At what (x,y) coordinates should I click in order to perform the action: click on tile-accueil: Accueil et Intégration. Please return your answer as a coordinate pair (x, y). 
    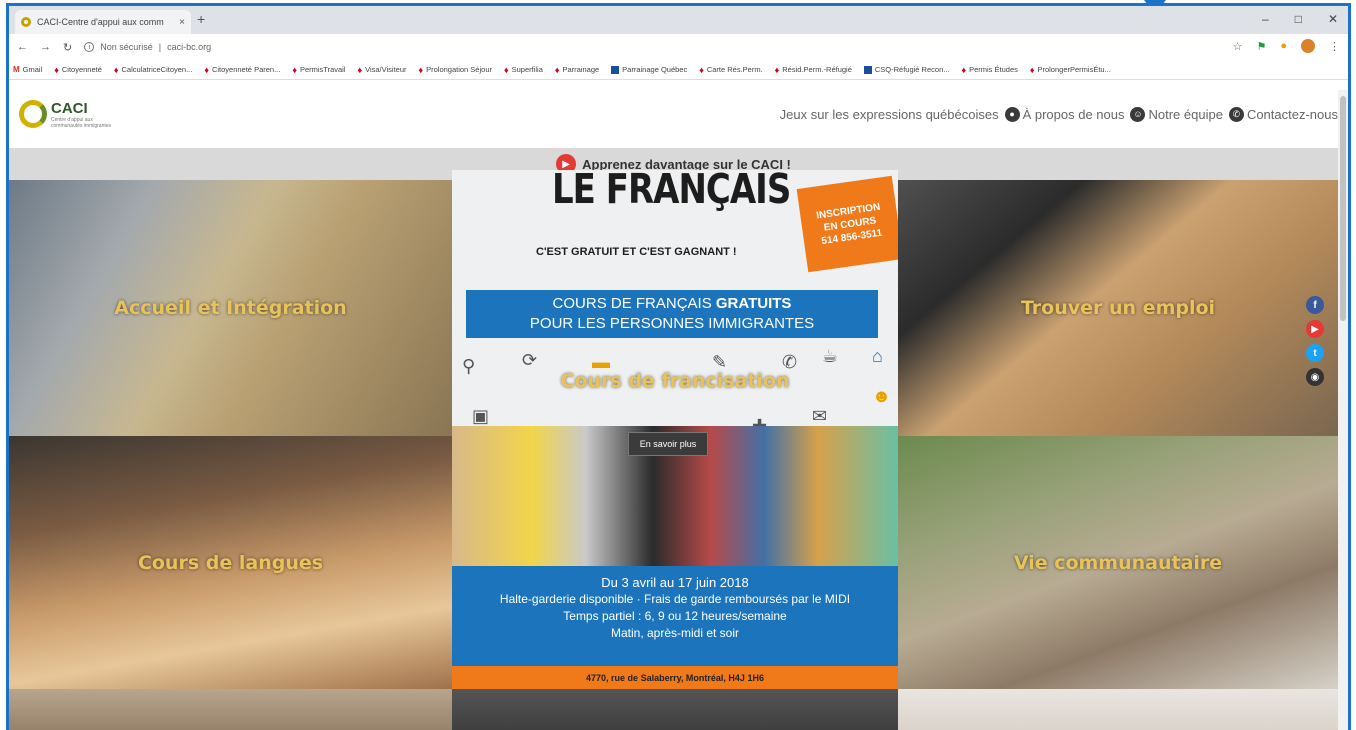
    Looking at the image, I should click on (230, 308).